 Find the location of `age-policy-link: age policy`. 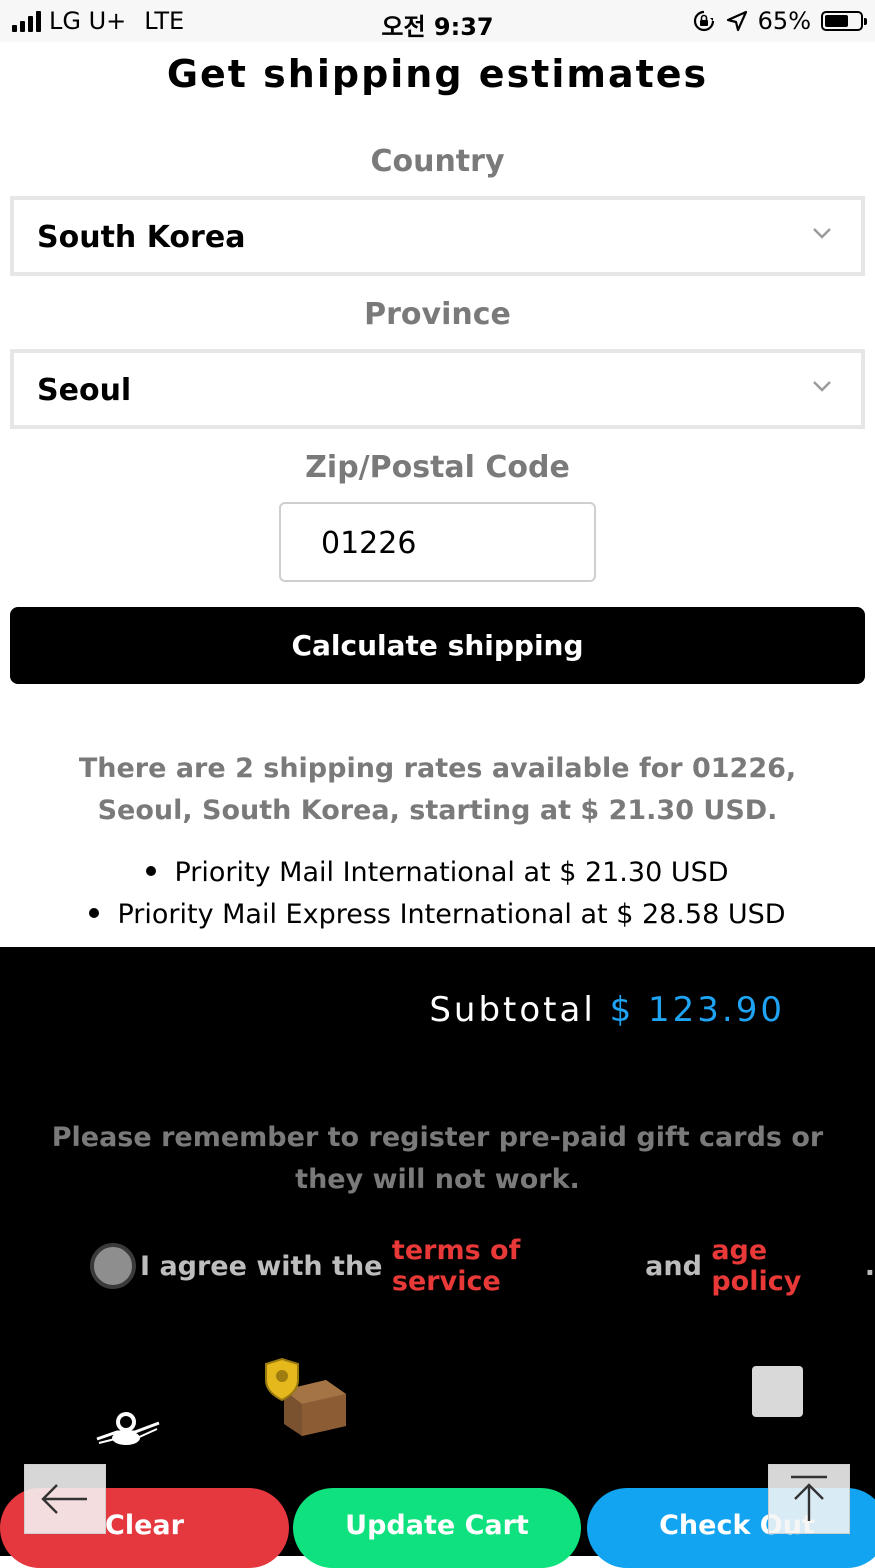

age-policy-link: age policy is located at coordinates (787, 1266).